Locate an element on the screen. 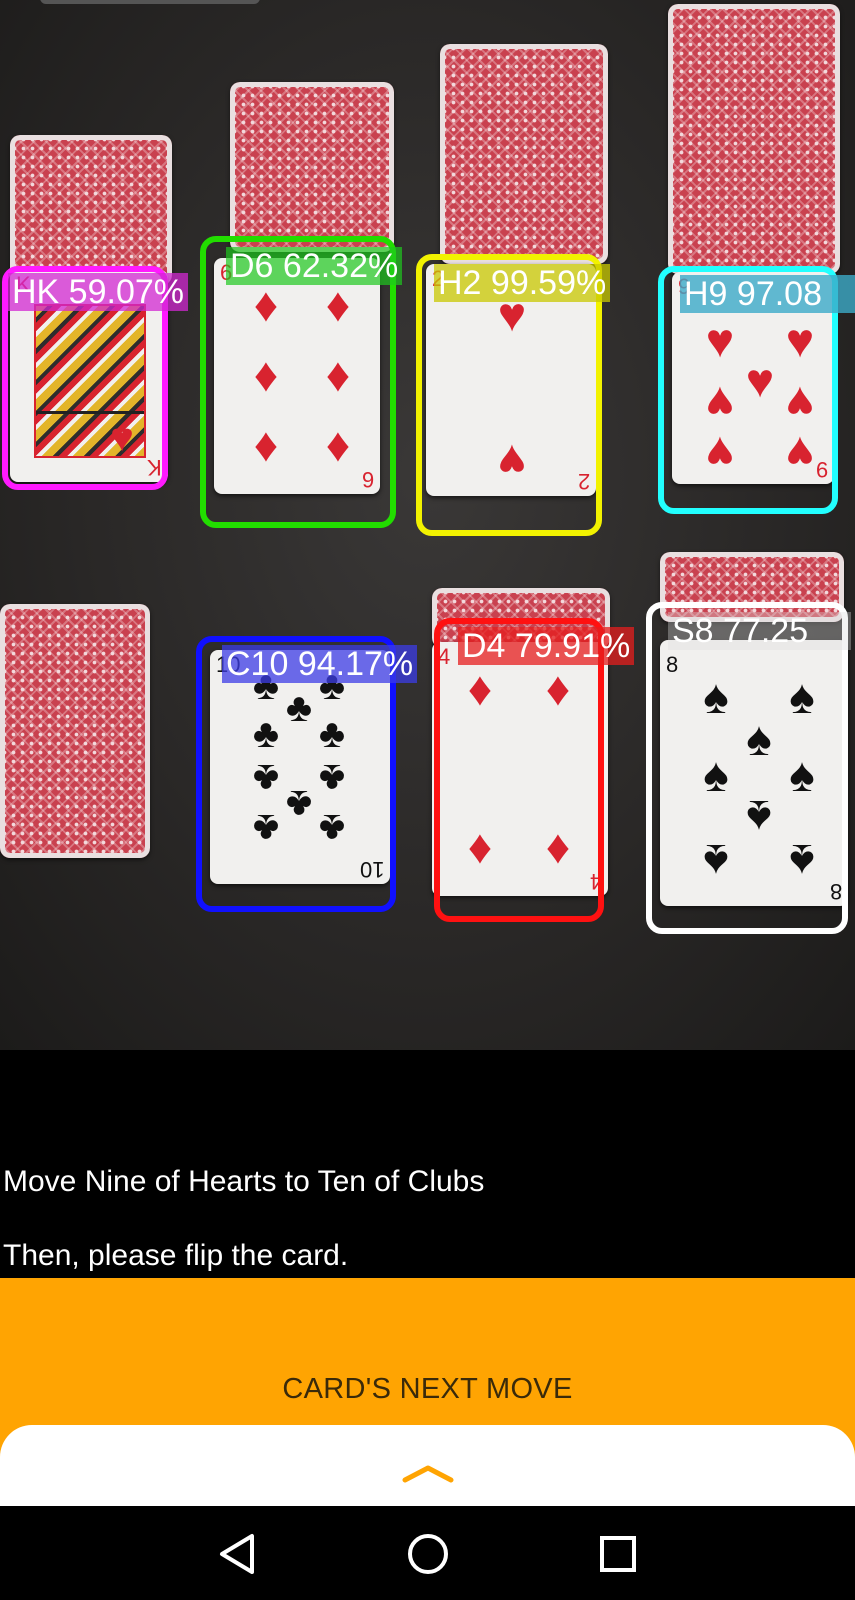 The height and width of the screenshot is (1600, 855). recents-square-icon is located at coordinates (618, 1554).